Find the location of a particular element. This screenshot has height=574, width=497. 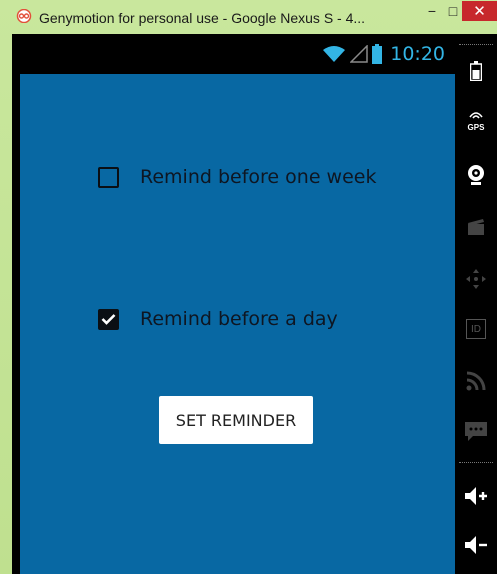

minimize-button: − is located at coordinates (432, 11).